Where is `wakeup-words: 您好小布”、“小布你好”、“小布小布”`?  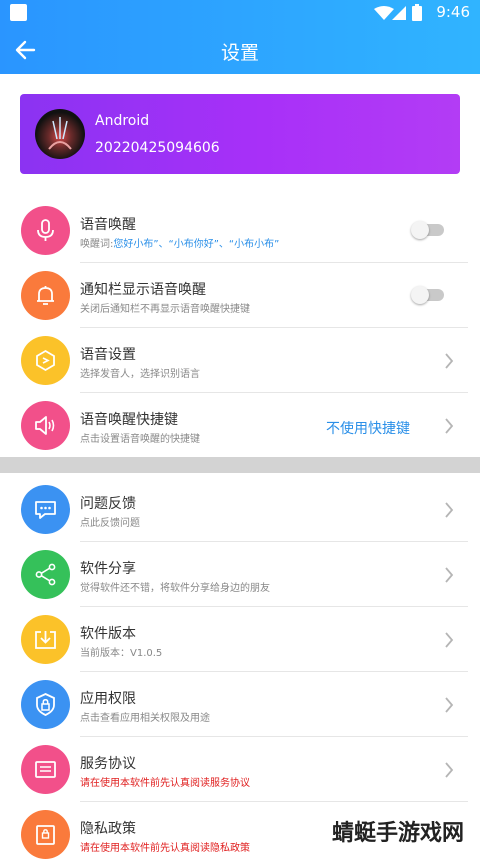 wakeup-words: 您好小布”、“小布你好”、“小布小布” is located at coordinates (196, 244).